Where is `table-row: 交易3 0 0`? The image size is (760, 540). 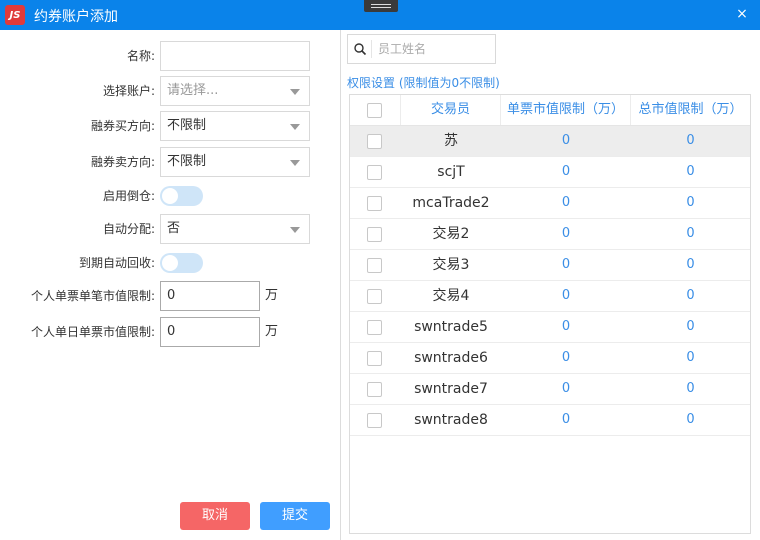
table-row: 交易3 0 0 is located at coordinates (550, 265).